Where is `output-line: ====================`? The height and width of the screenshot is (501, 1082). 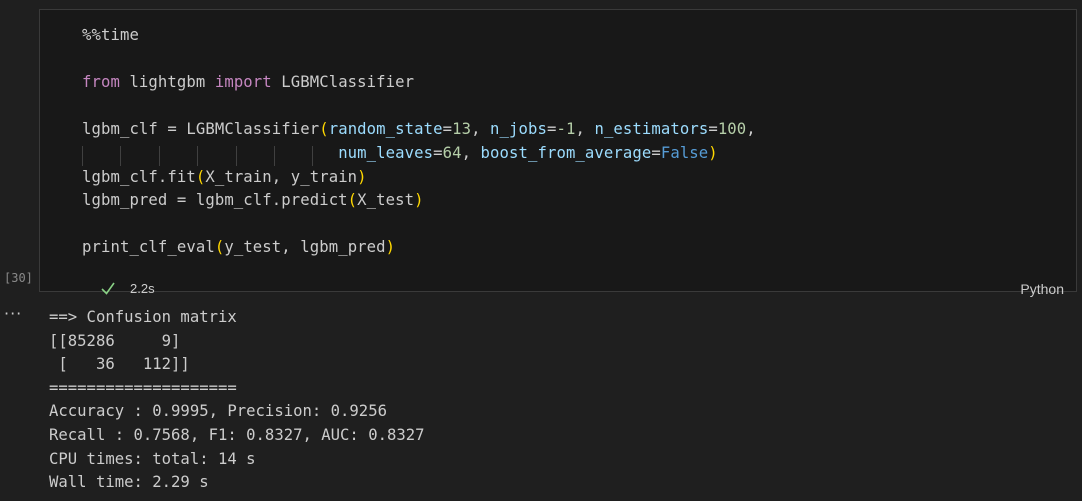
output-line: ==================== is located at coordinates (143, 387).